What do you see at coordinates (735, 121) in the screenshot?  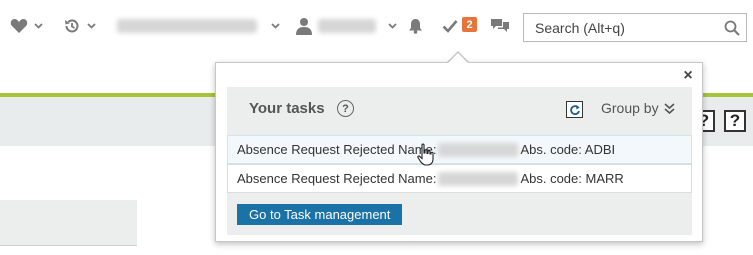 I see `header-help-button-2: ?` at bounding box center [735, 121].